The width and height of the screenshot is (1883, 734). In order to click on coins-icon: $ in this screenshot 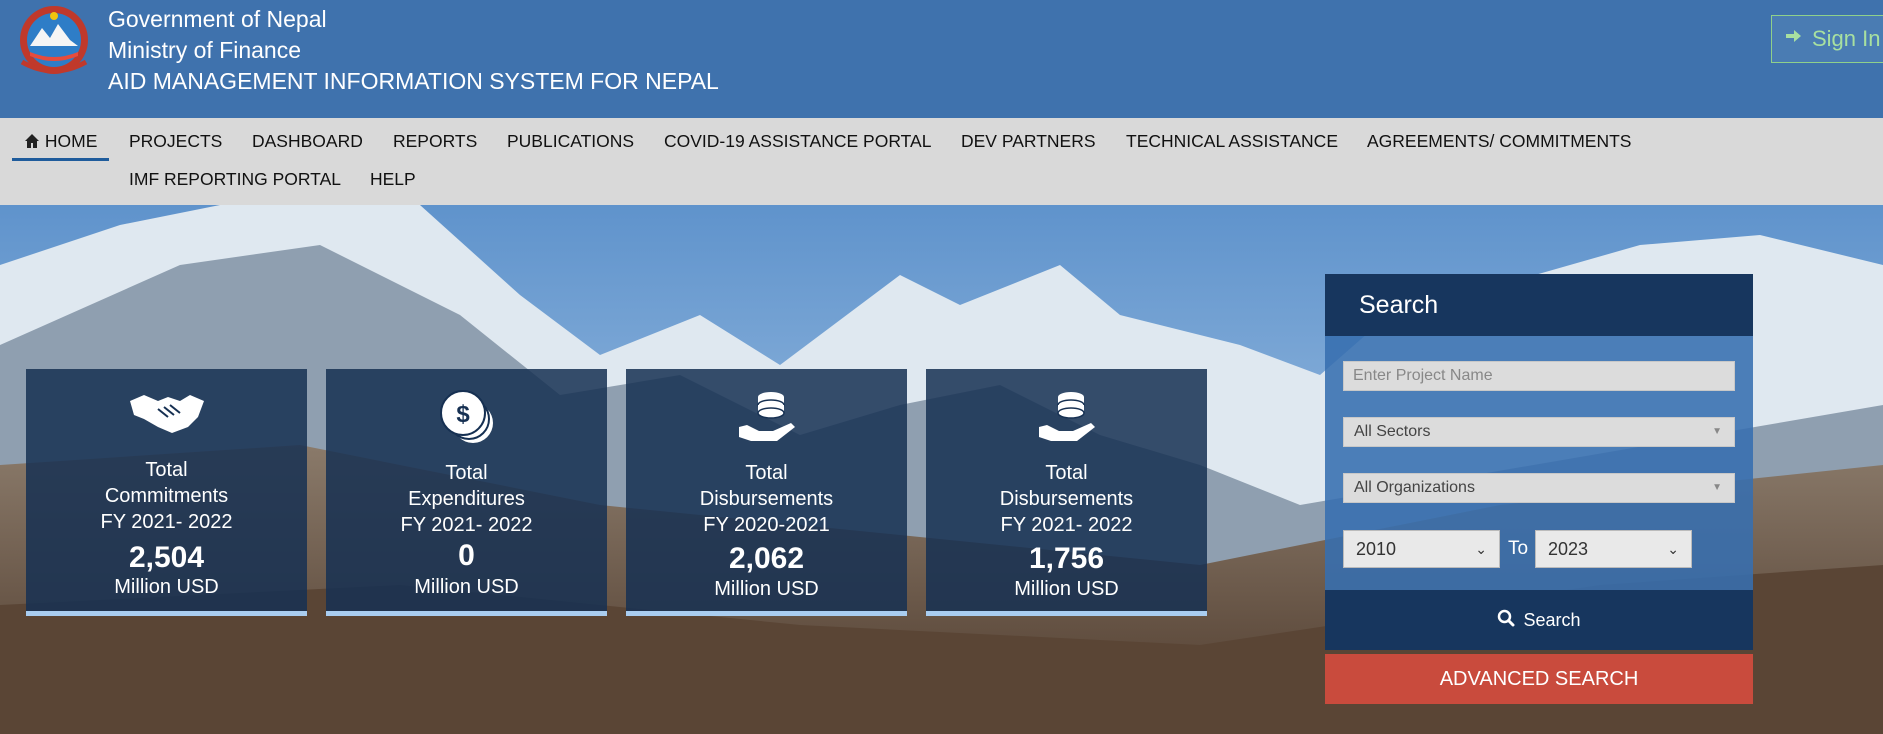, I will do `click(466, 418)`.